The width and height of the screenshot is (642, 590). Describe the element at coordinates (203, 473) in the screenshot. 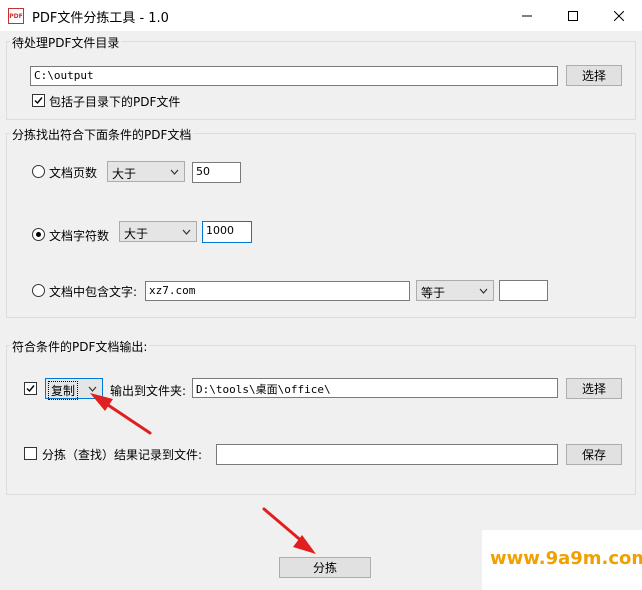

I see `annotation-arrows` at that location.